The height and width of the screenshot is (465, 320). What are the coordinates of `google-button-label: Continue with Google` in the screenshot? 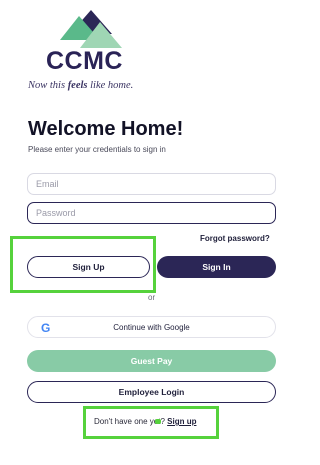 It's located at (151, 327).